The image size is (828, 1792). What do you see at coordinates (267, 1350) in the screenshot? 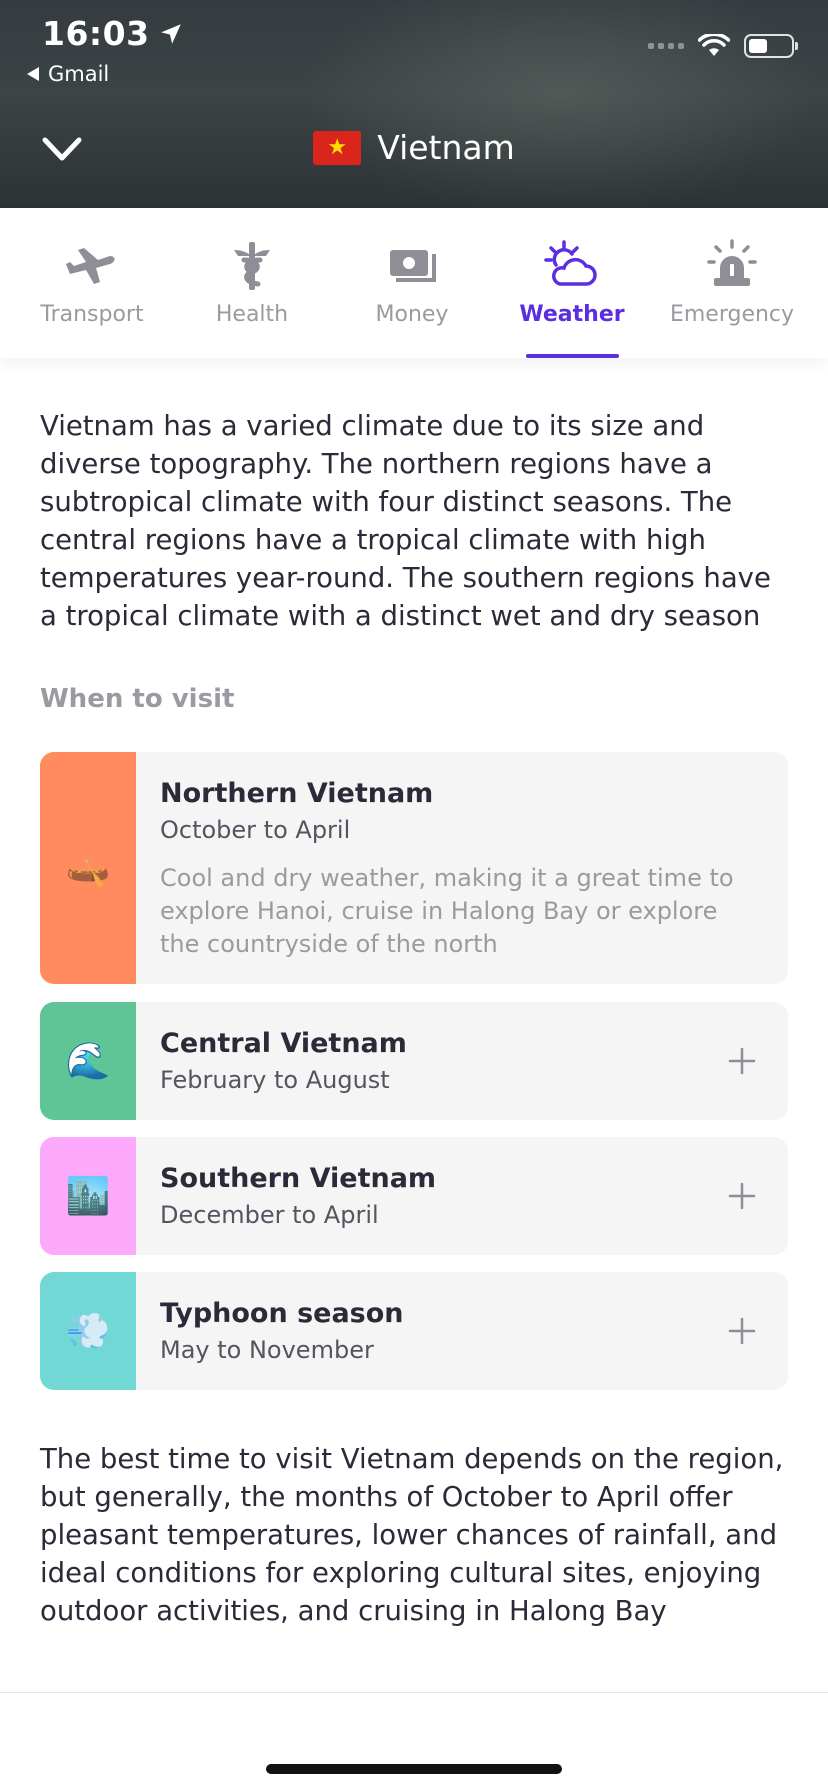
I see `region-months: May to November` at bounding box center [267, 1350].